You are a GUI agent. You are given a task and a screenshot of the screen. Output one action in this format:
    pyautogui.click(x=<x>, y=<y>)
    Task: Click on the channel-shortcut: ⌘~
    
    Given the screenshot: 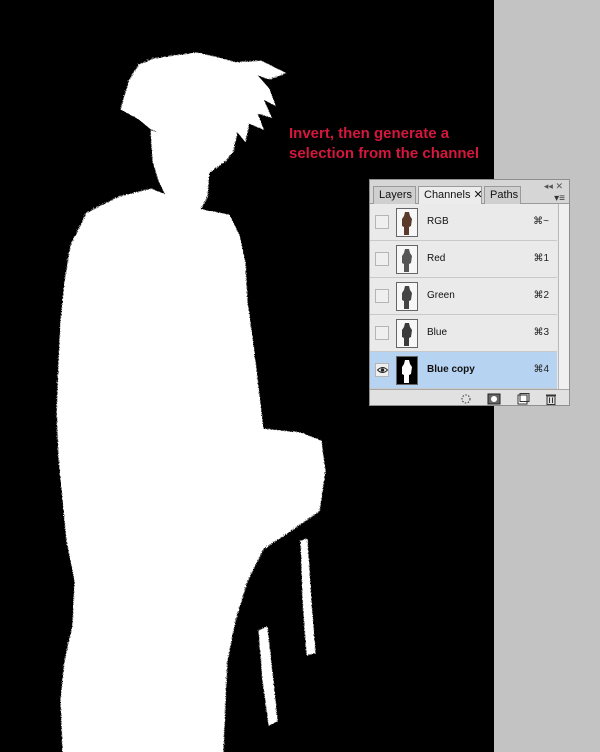 What is the action you would take?
    pyautogui.click(x=541, y=221)
    